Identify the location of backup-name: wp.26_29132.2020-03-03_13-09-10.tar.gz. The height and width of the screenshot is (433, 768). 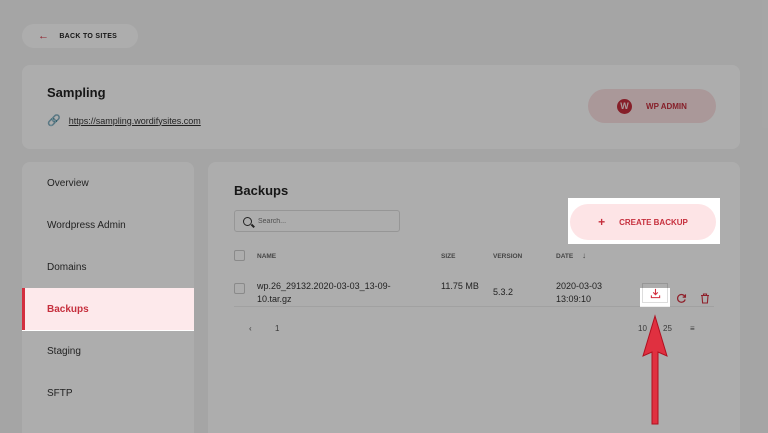
(324, 292).